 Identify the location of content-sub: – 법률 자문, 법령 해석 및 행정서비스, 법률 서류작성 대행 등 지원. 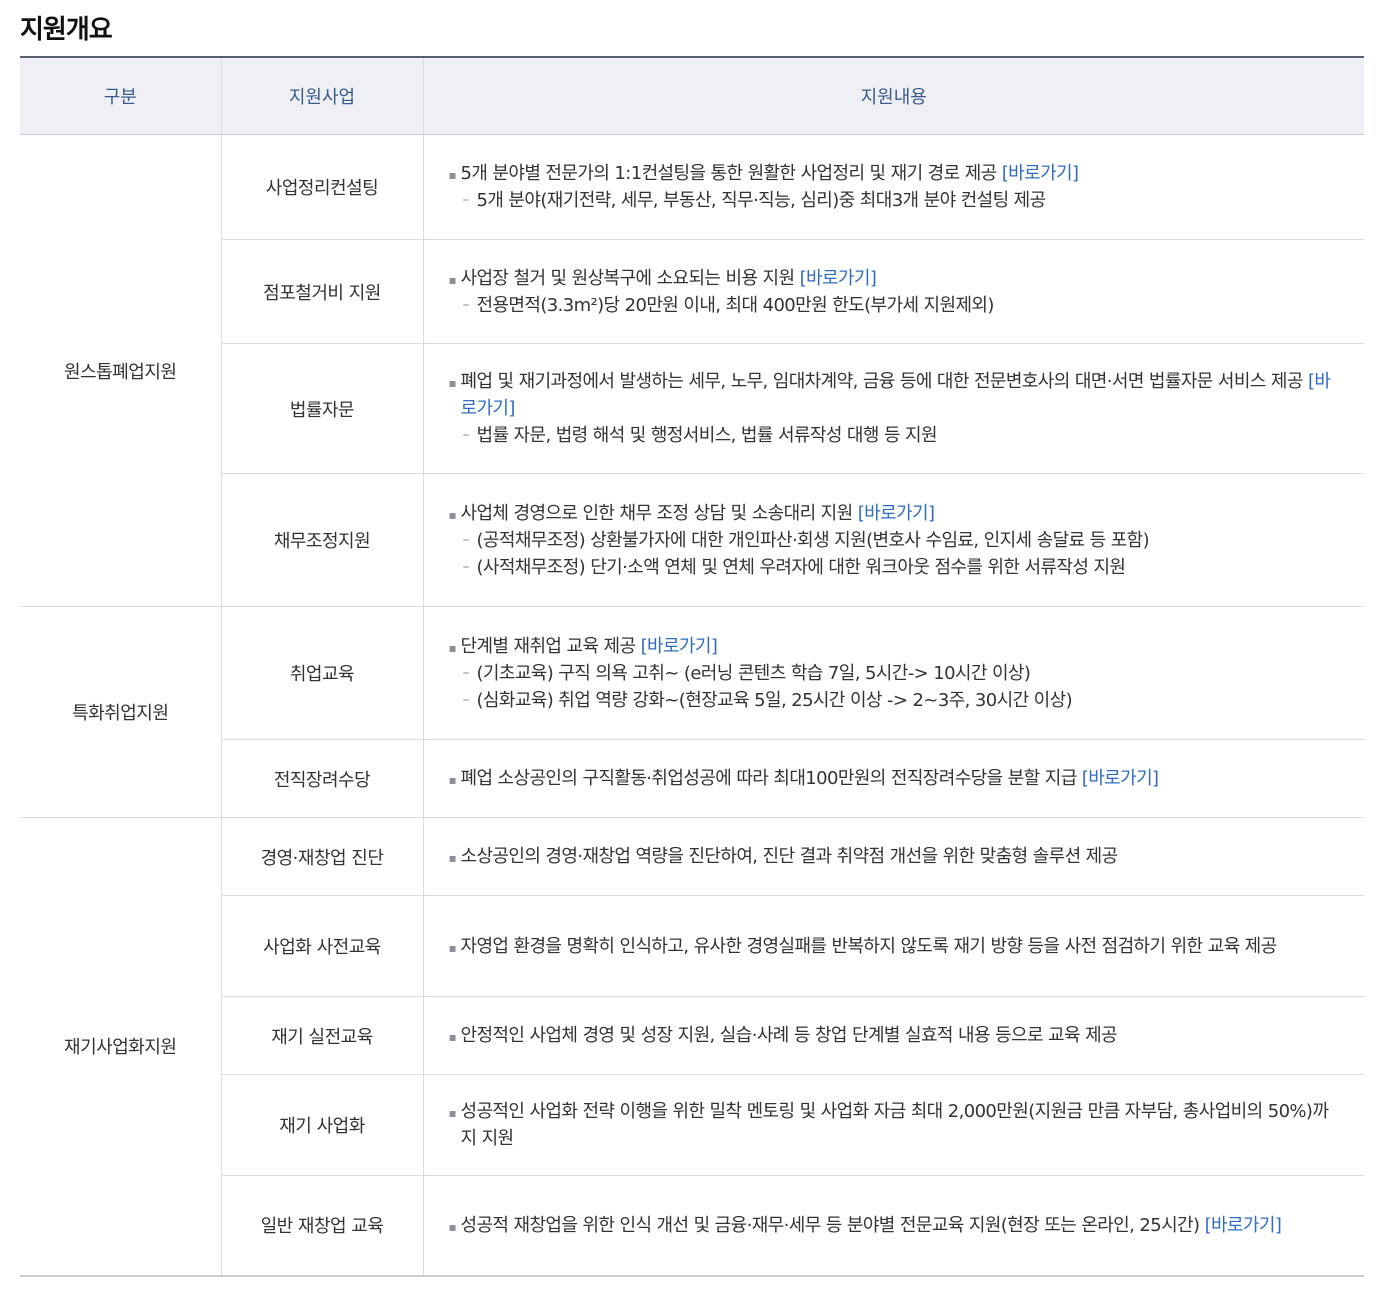
(894, 435).